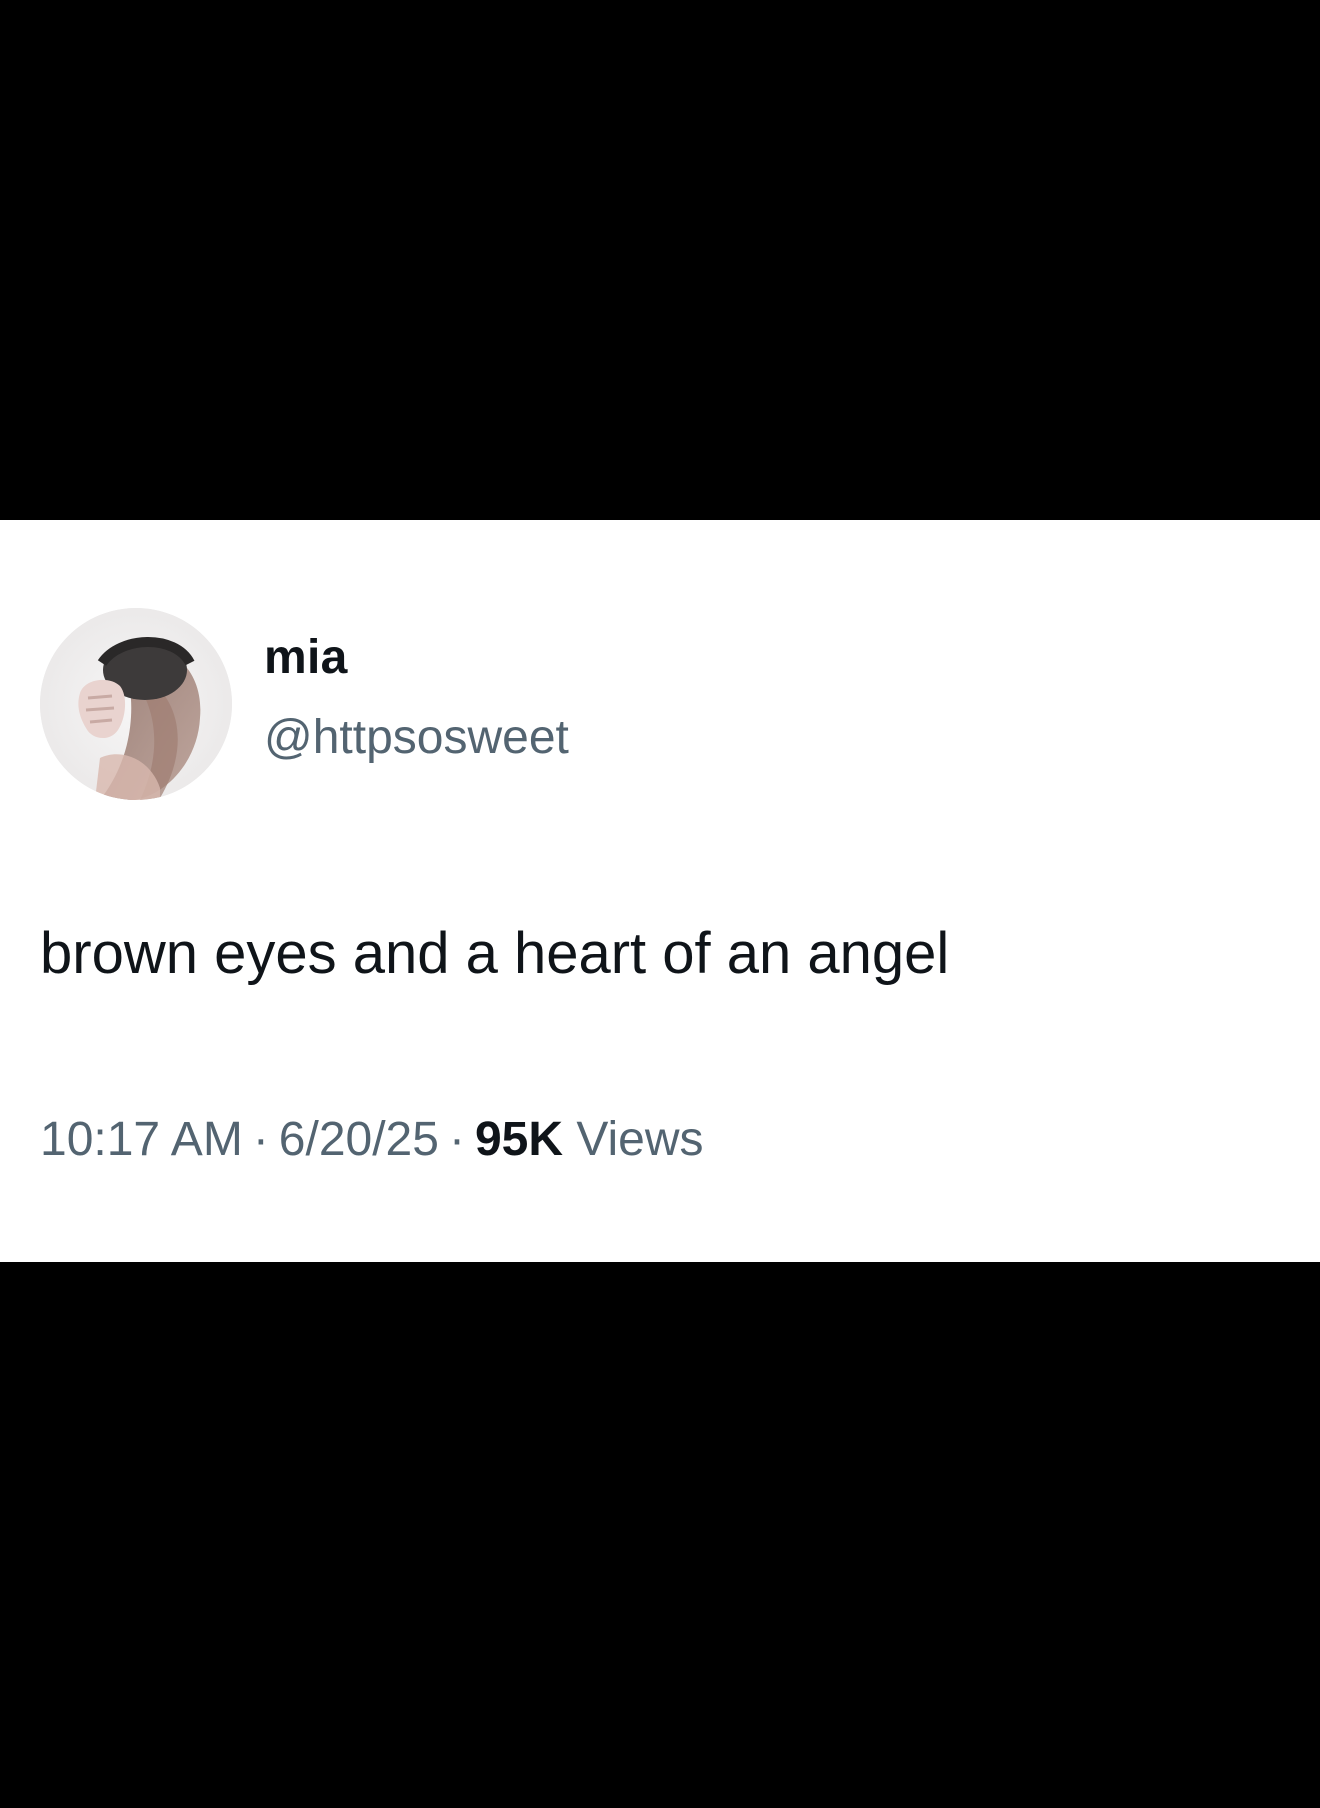  I want to click on tweet-time: 10:17 AM, so click(141, 1139).